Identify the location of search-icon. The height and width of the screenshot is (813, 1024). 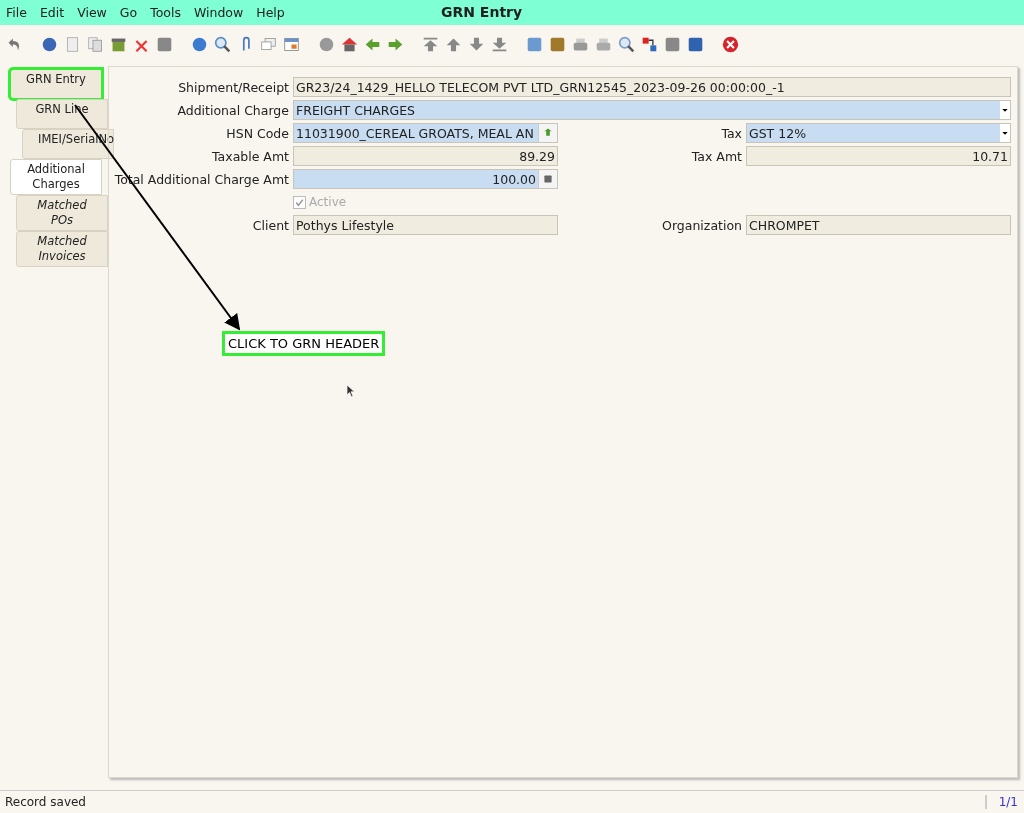
(222, 44).